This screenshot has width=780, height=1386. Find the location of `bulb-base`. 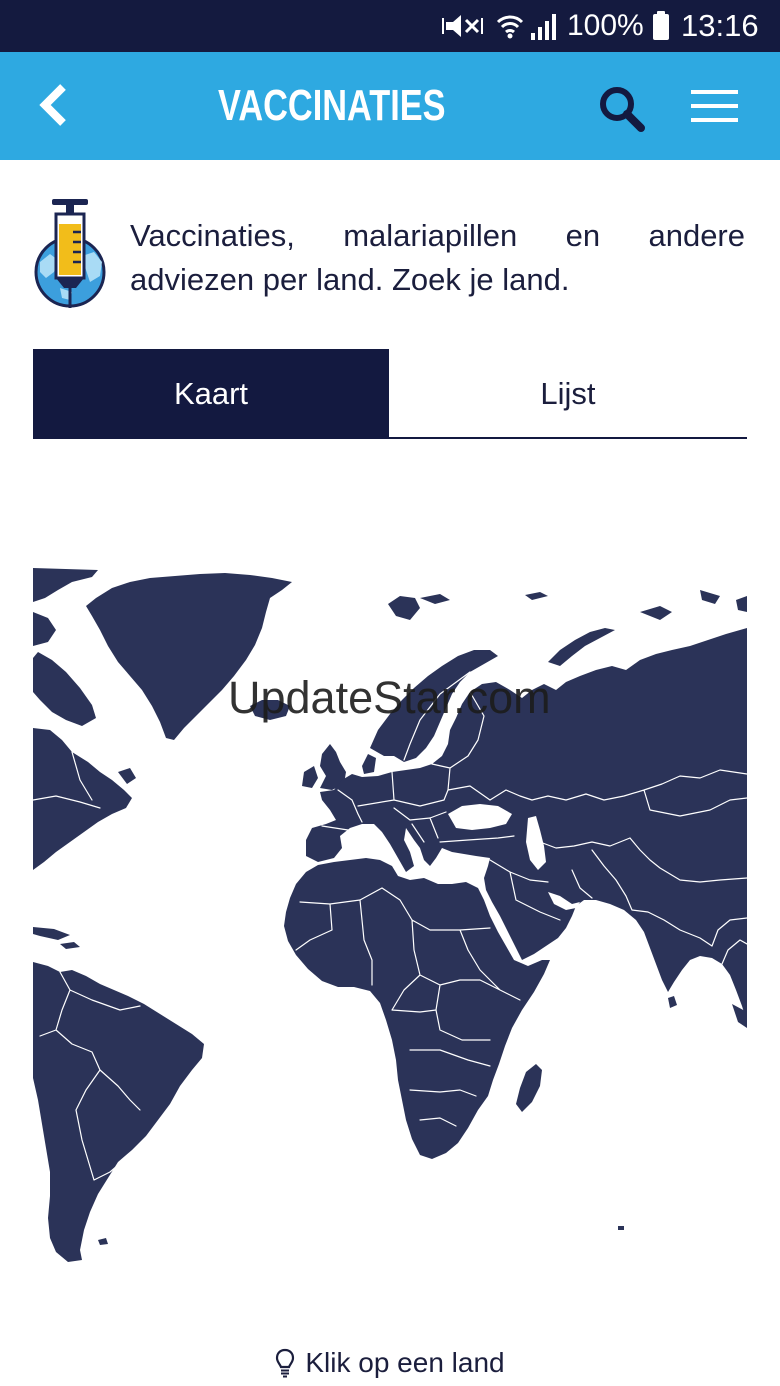

bulb-base is located at coordinates (285, 1373).